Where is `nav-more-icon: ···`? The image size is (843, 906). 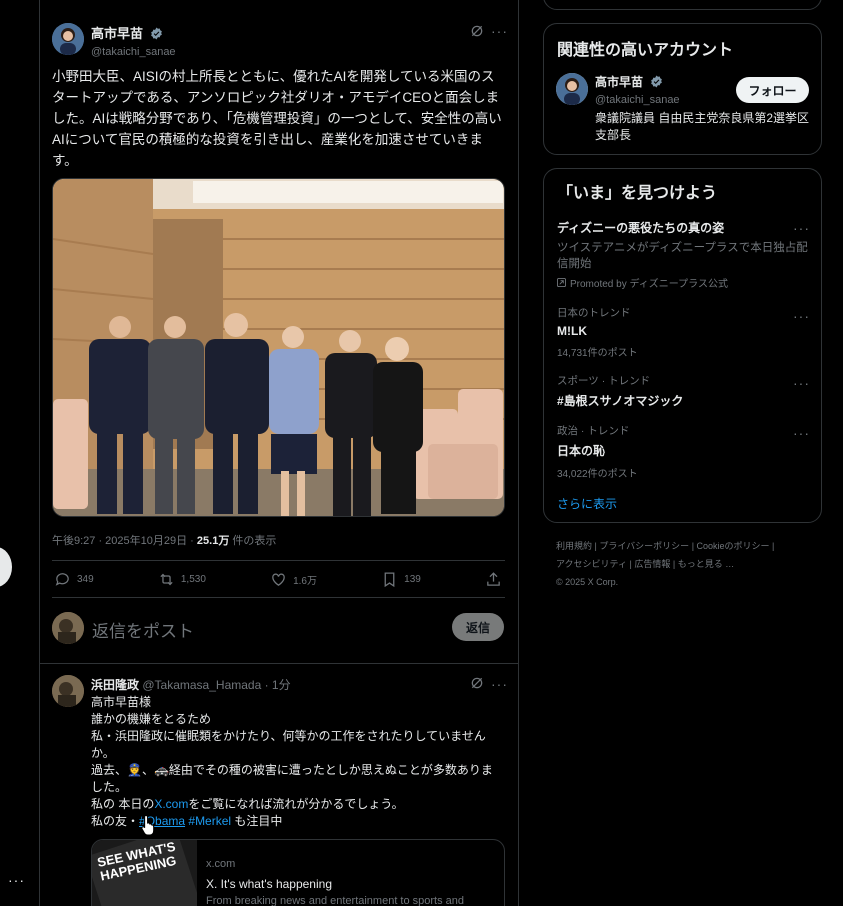
nav-more-icon: ··· is located at coordinates (16, 880).